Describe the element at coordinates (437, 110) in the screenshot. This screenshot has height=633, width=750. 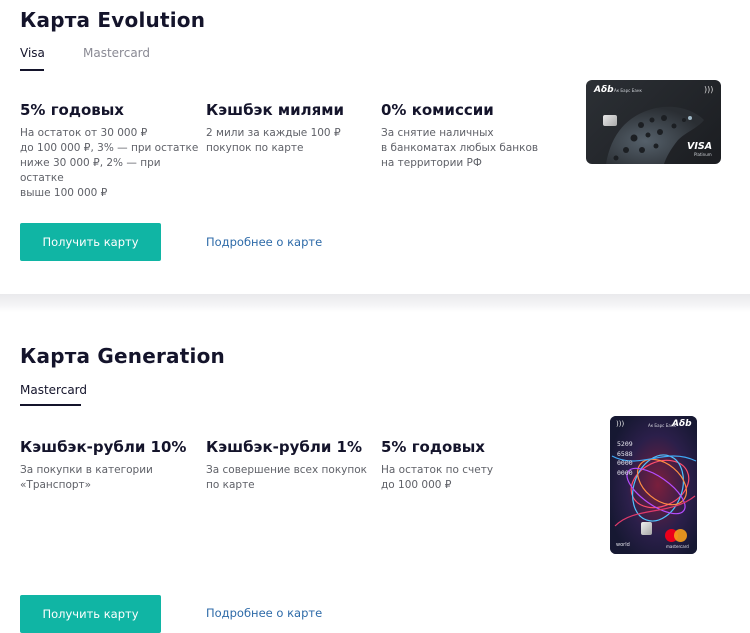
I see `feature-title: 0% комиссии` at that location.